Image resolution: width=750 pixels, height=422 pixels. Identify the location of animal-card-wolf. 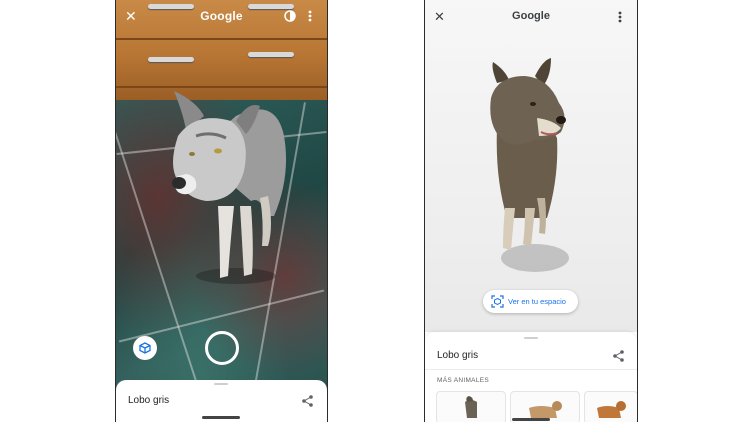
(471, 406).